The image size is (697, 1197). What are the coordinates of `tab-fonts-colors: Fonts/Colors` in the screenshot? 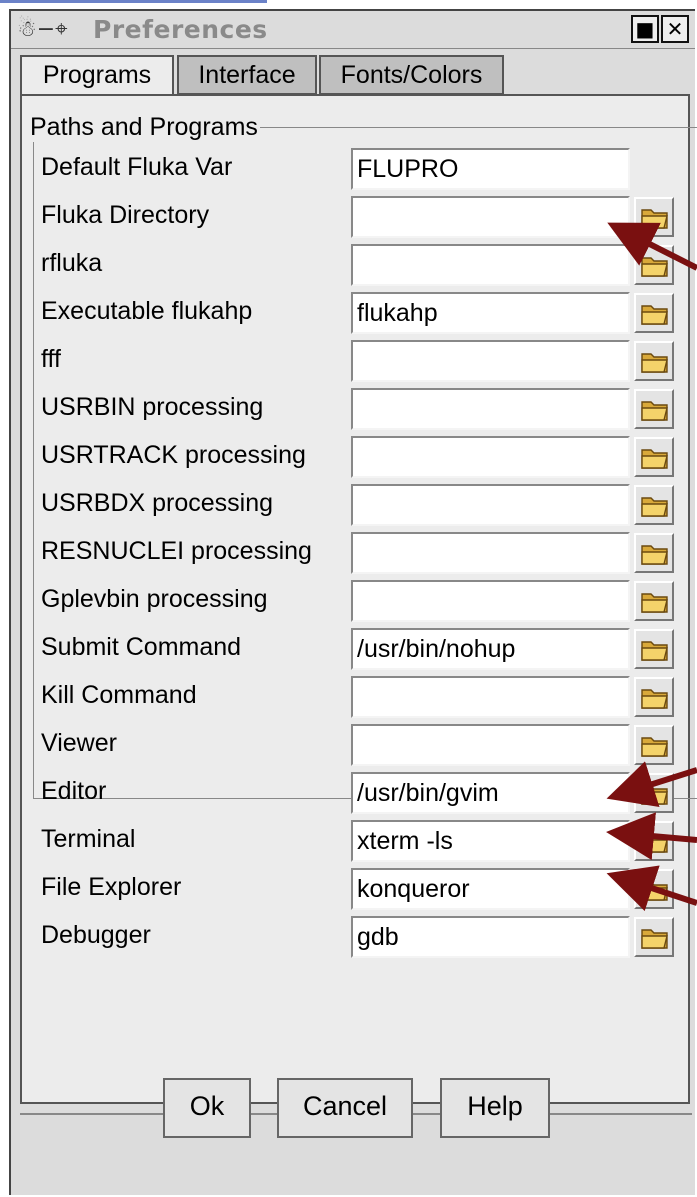 It's located at (411, 75).